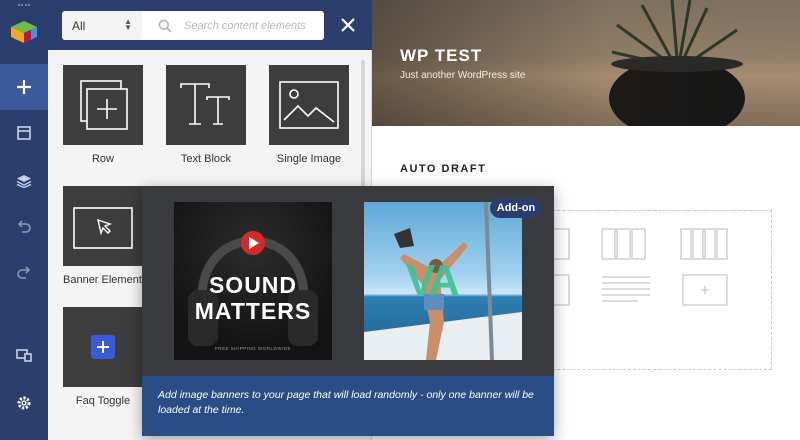  I want to click on close-icon, so click(348, 25).